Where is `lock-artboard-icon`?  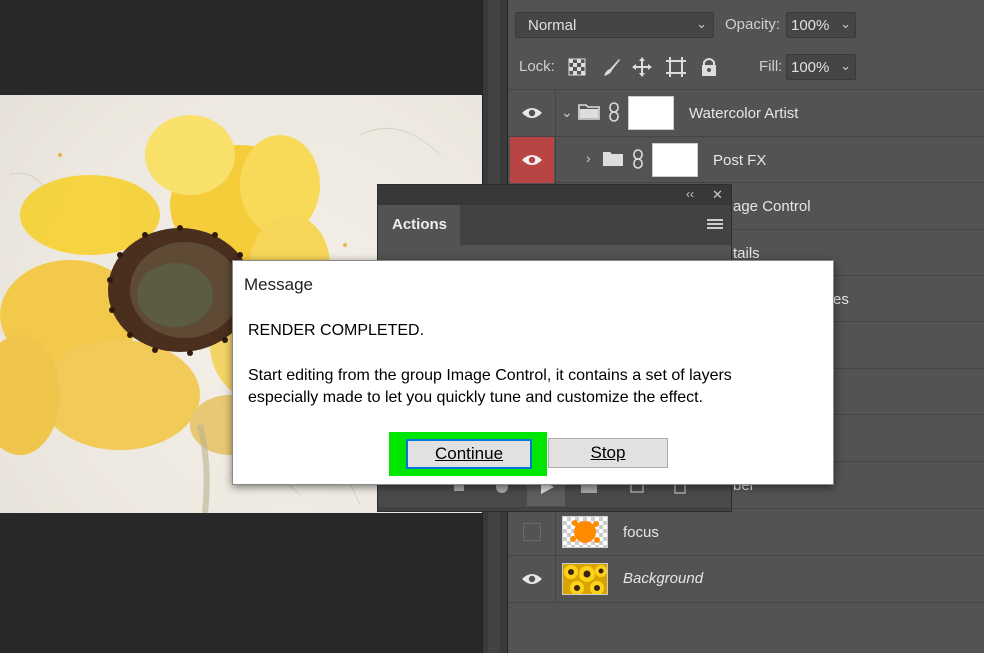 lock-artboard-icon is located at coordinates (676, 69).